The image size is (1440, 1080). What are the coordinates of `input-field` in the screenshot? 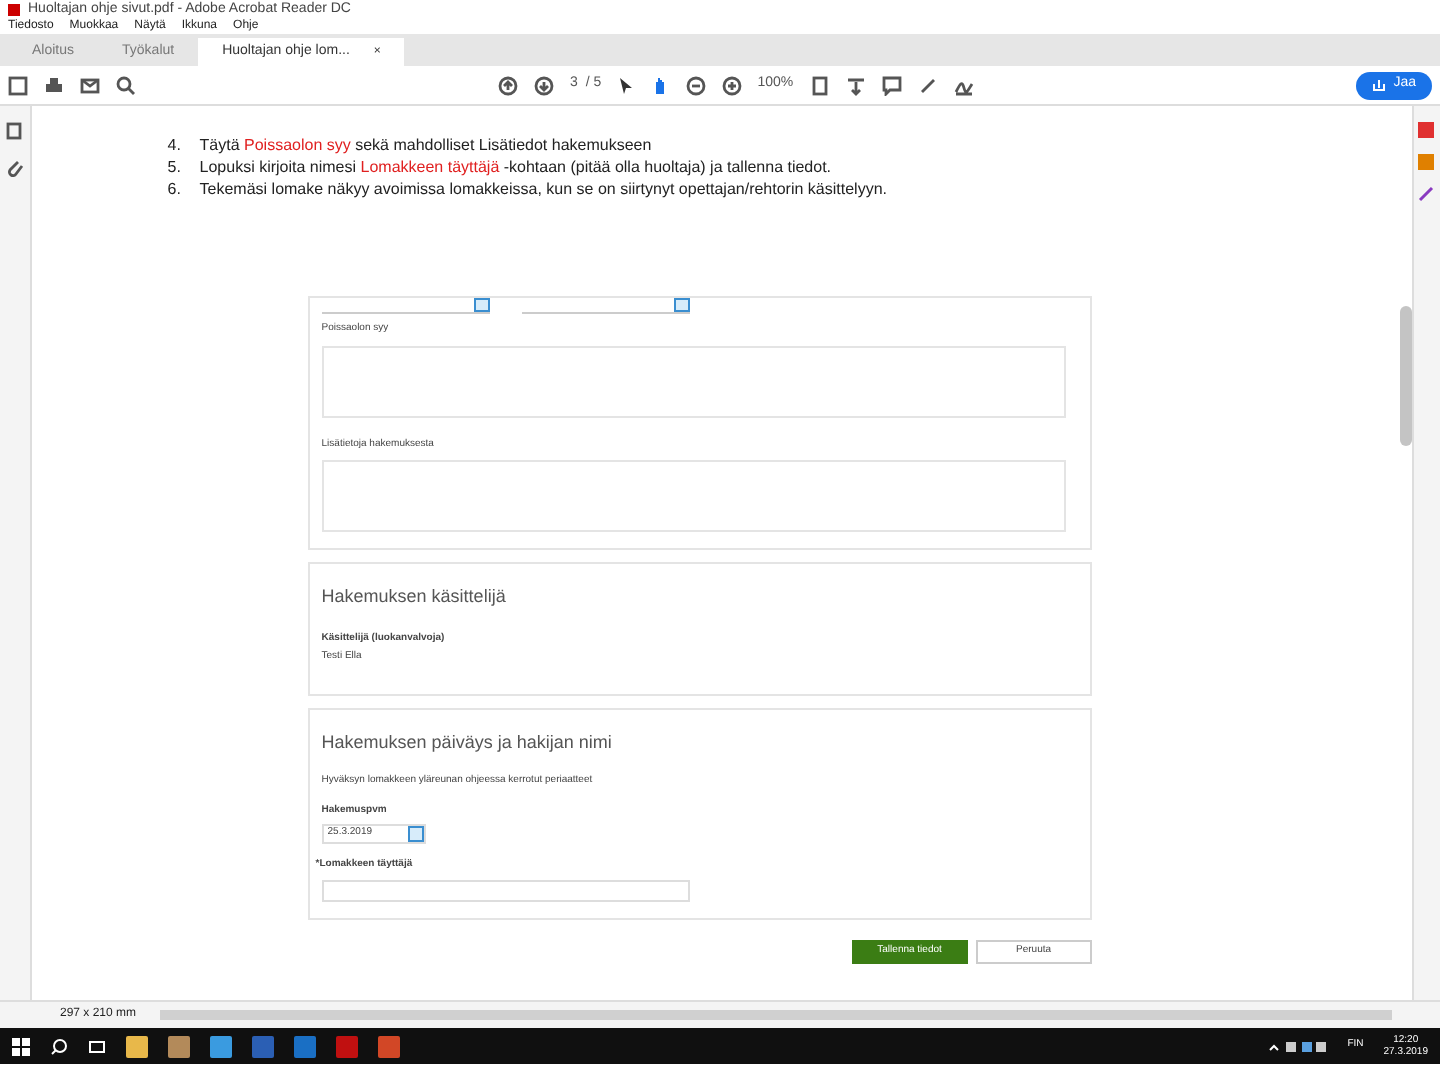 It's located at (505, 890).